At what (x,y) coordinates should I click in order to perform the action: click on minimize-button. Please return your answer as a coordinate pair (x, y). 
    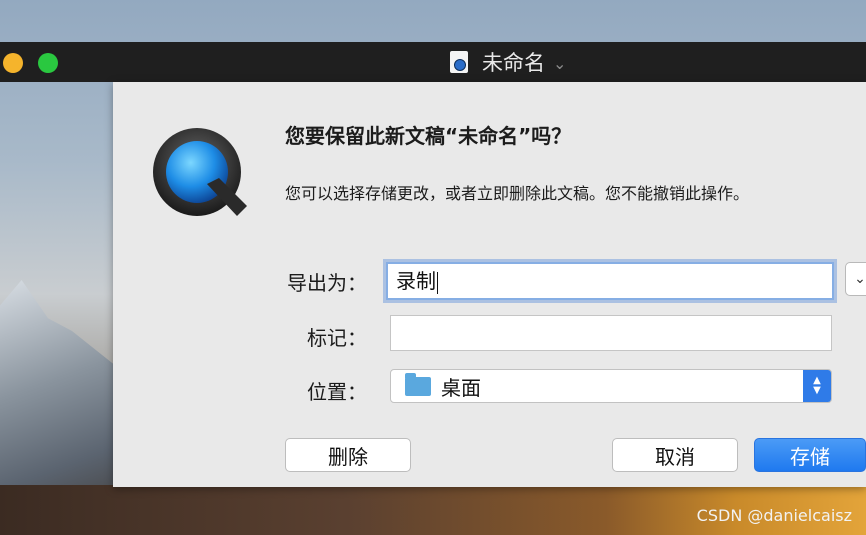
    Looking at the image, I should click on (13, 63).